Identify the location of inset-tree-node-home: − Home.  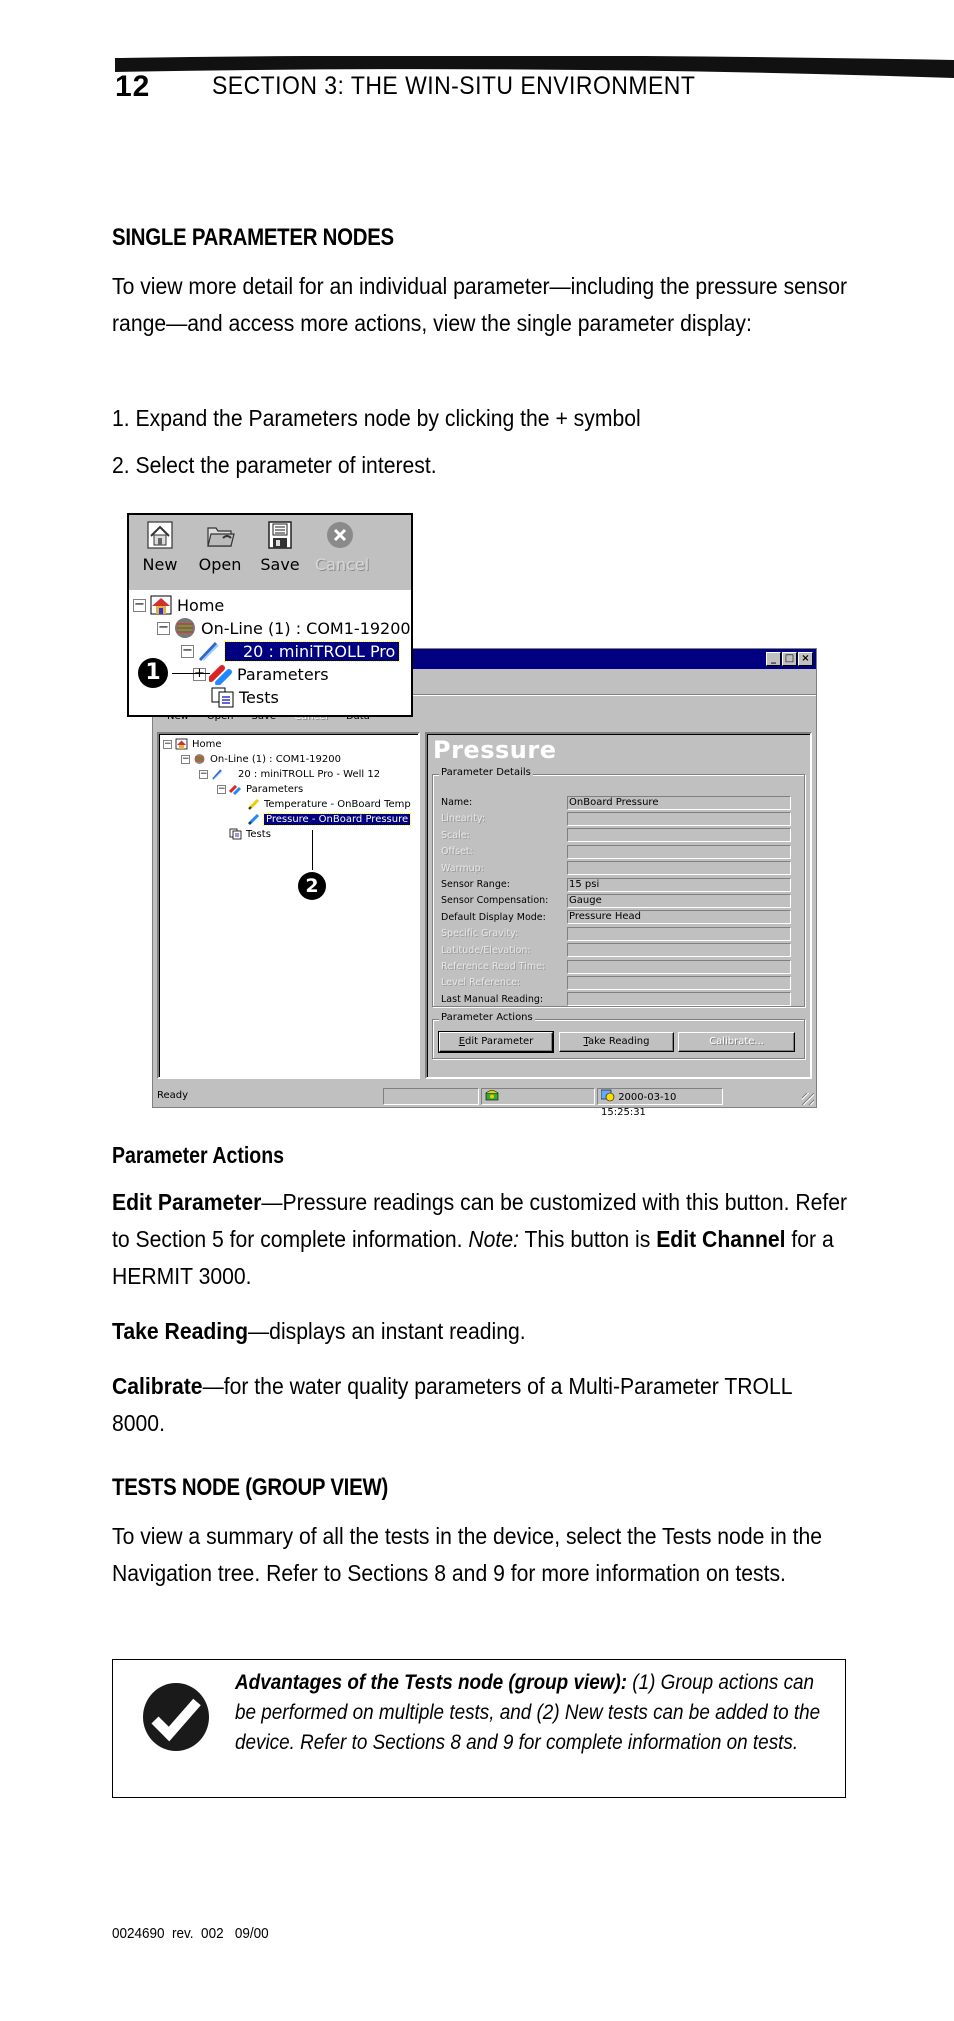
(178, 605).